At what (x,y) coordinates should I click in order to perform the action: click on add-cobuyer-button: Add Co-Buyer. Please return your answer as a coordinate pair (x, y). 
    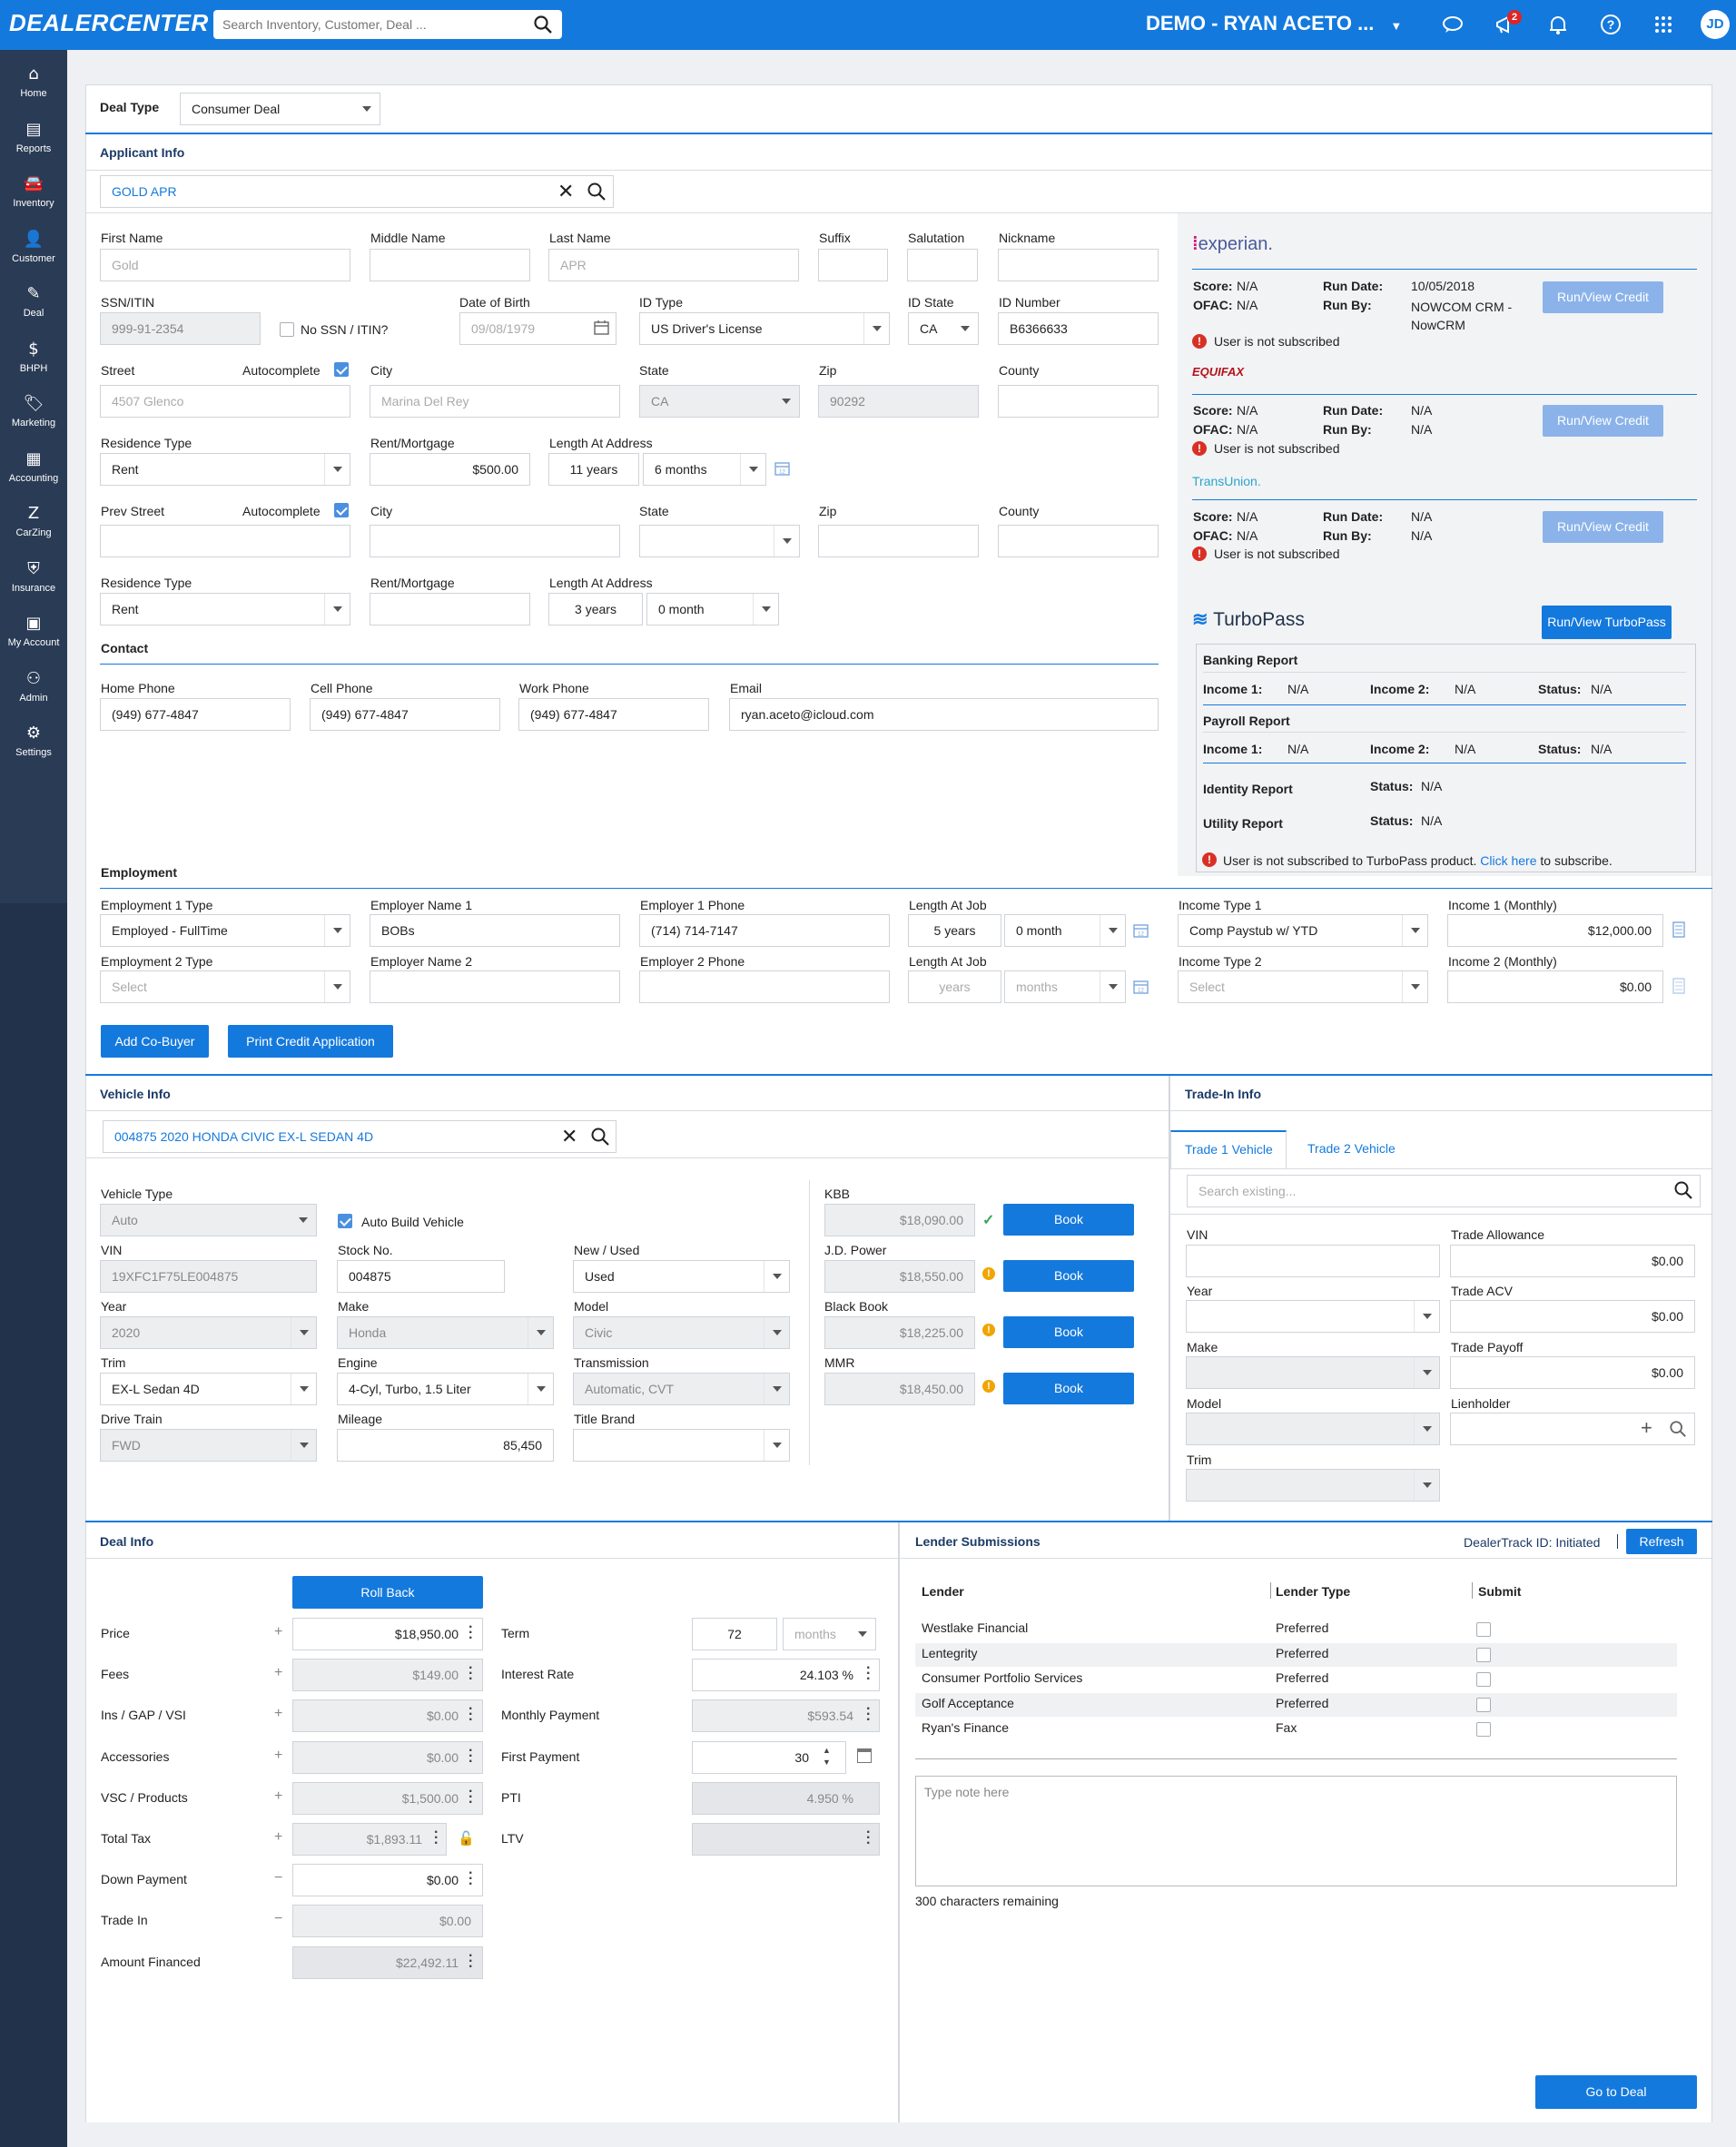
    Looking at the image, I should click on (155, 1042).